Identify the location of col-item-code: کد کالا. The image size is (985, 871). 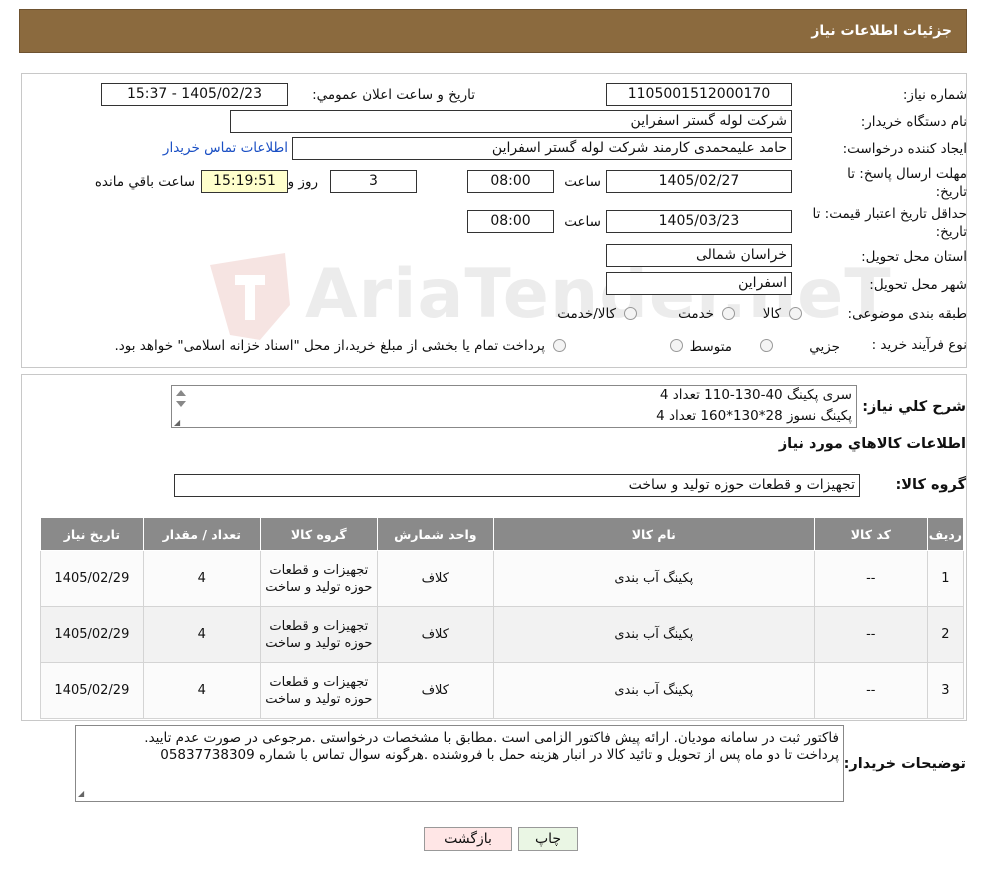
(870, 534).